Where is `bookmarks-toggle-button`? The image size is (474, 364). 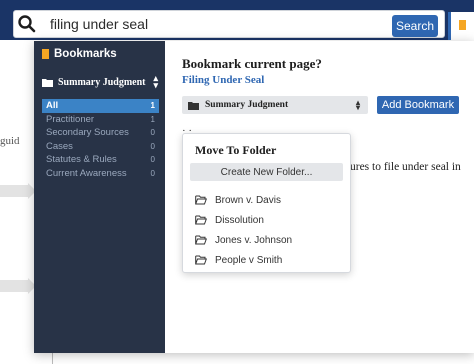
bookmarks-toggle-button is located at coordinates (461, 26).